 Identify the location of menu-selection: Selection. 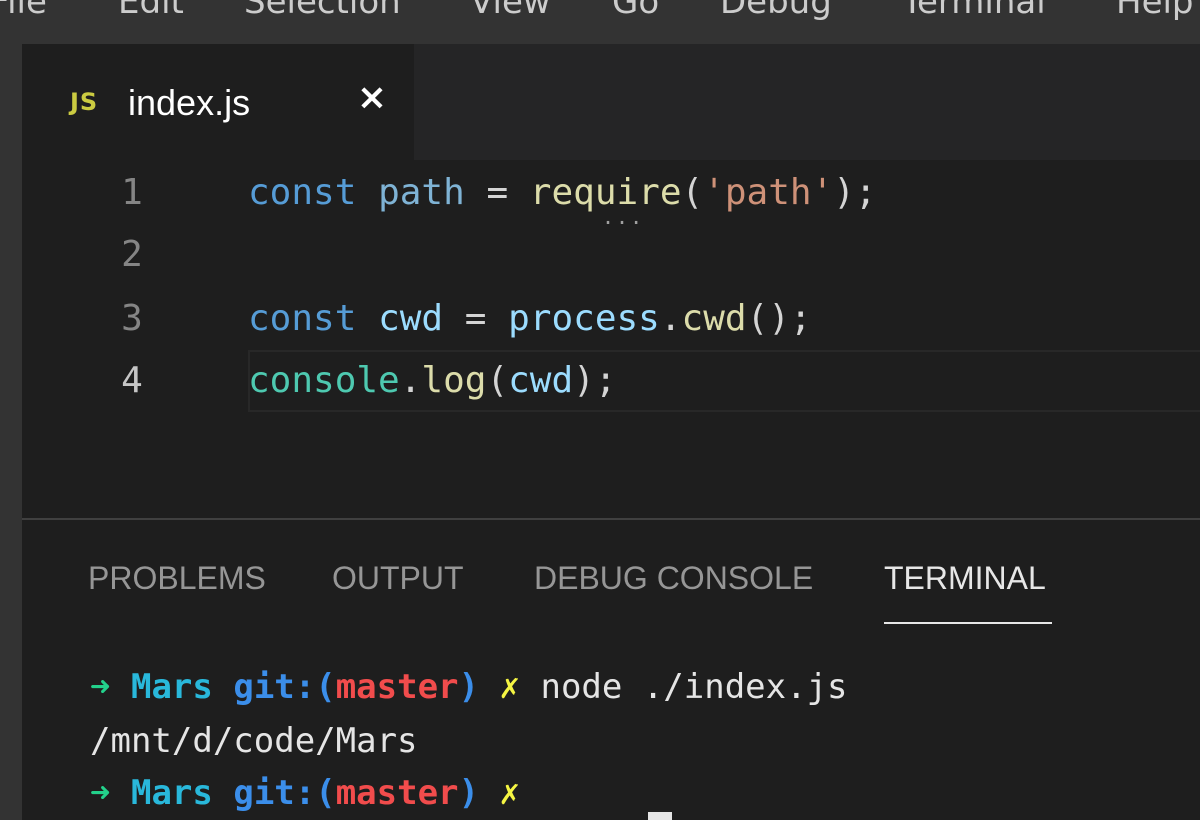
(322, 12).